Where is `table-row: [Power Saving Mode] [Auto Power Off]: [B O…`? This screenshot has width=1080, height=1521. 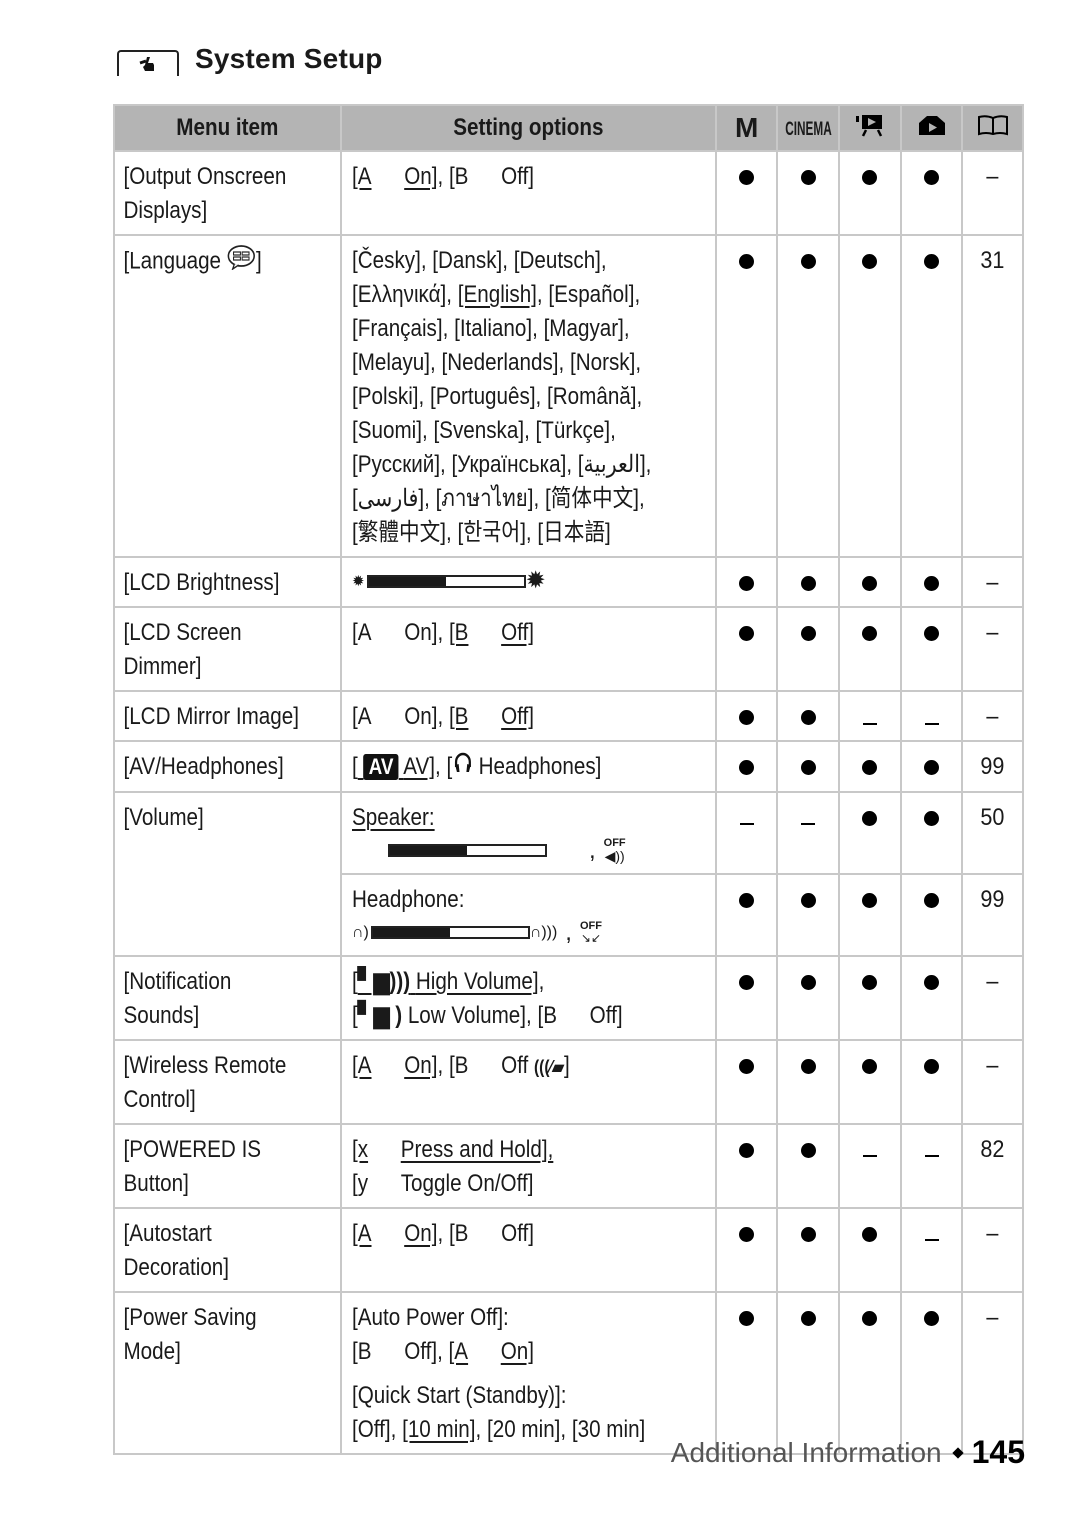
table-row: [Power Saving Mode] [Auto Power Off]: [B O… is located at coordinates (568, 1372).